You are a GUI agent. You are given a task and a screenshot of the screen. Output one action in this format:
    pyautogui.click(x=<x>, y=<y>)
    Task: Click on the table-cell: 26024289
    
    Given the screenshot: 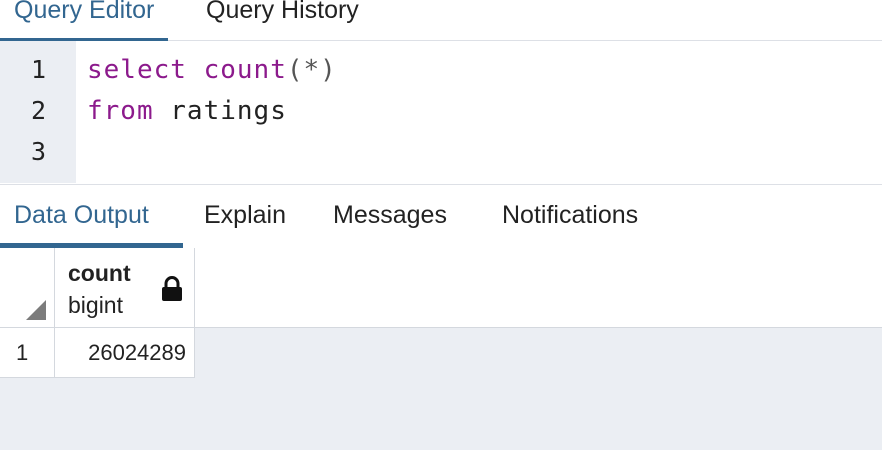 What is the action you would take?
    pyautogui.click(x=125, y=352)
    